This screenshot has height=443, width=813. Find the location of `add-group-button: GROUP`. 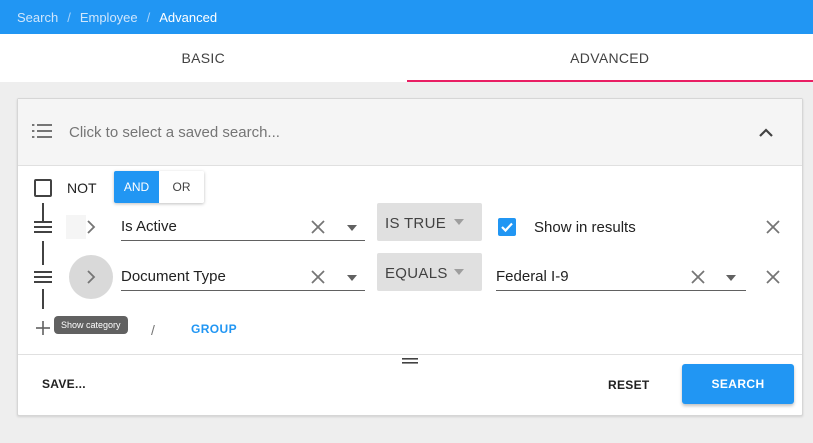

add-group-button: GROUP is located at coordinates (214, 329).